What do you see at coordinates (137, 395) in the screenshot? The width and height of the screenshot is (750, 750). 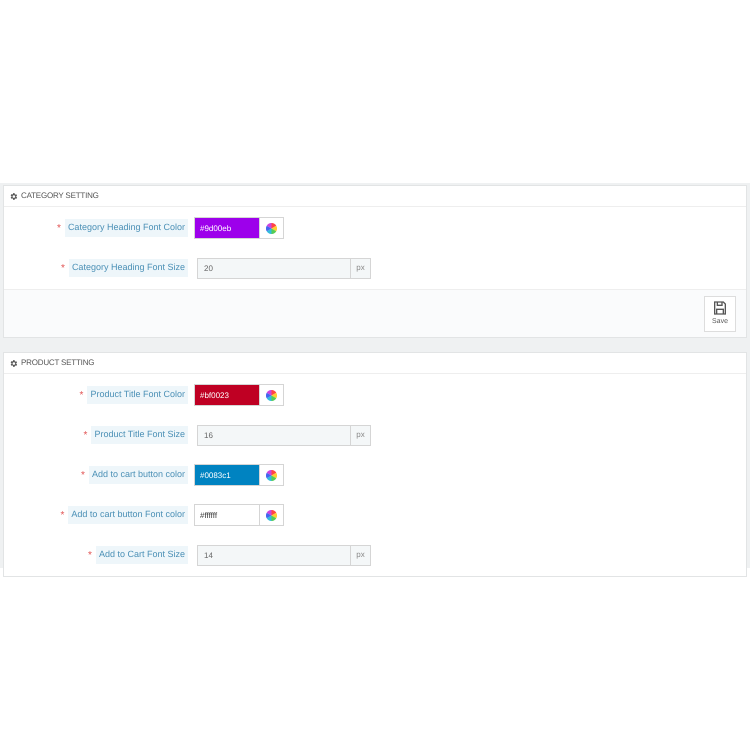 I see `field-label: Product Title Font Color` at bounding box center [137, 395].